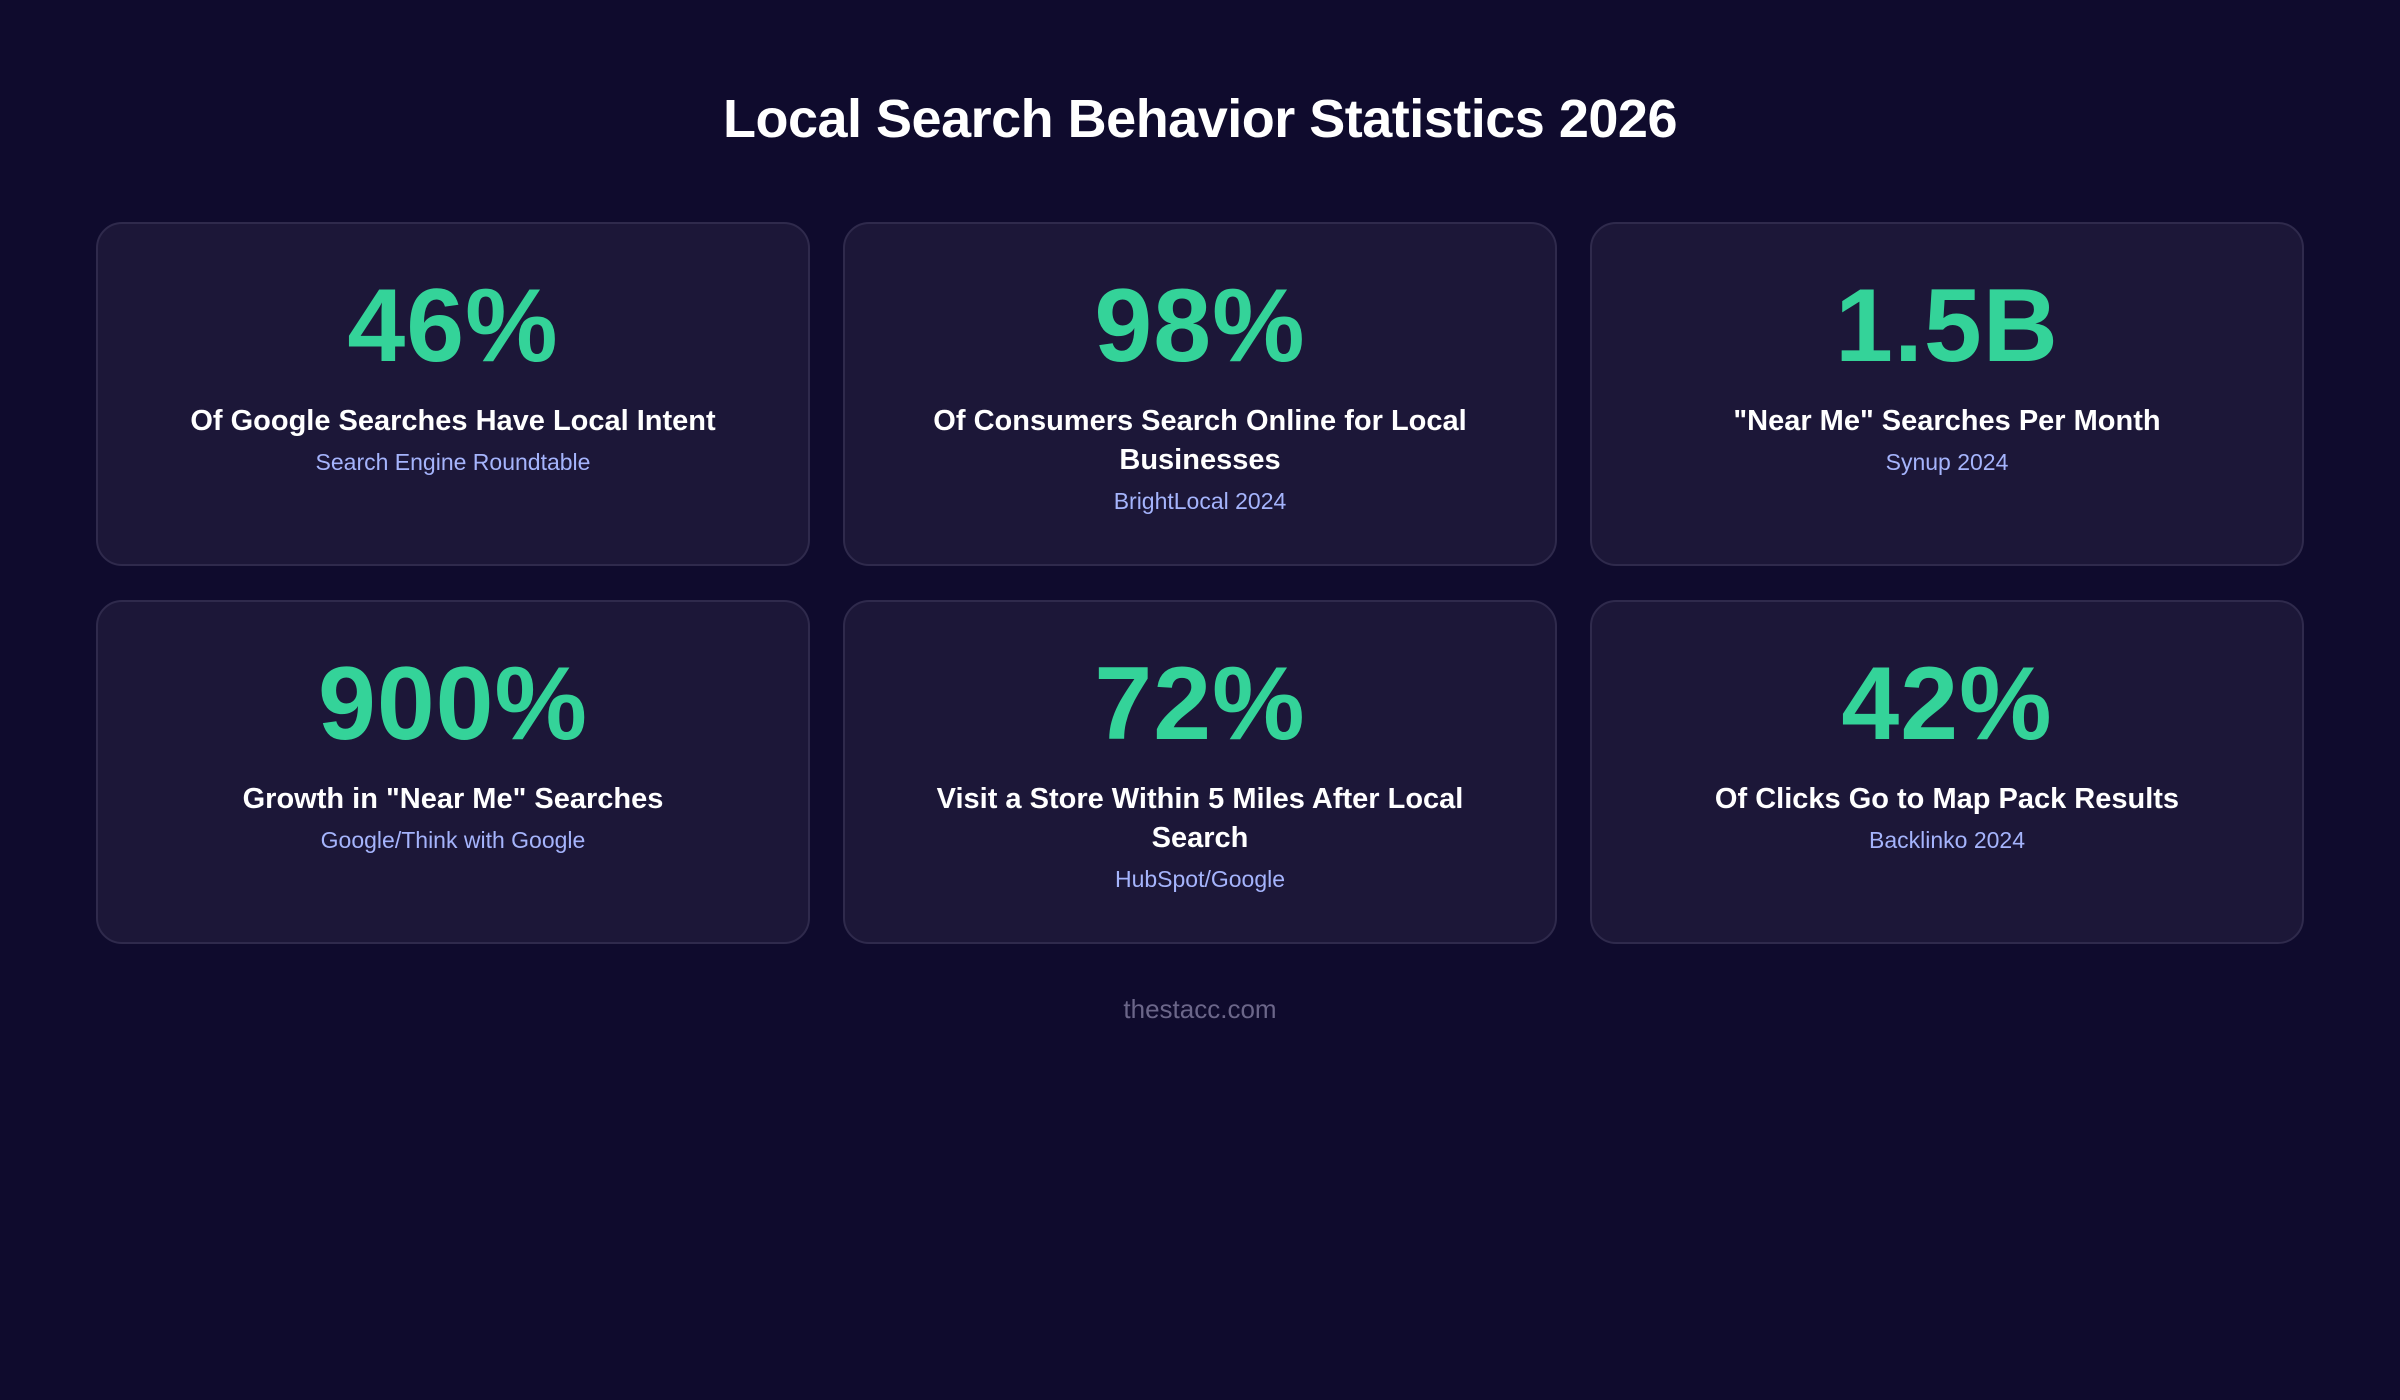  Describe the element at coordinates (453, 462) in the screenshot. I see `stat-source: Search Engine Roundtable` at that location.